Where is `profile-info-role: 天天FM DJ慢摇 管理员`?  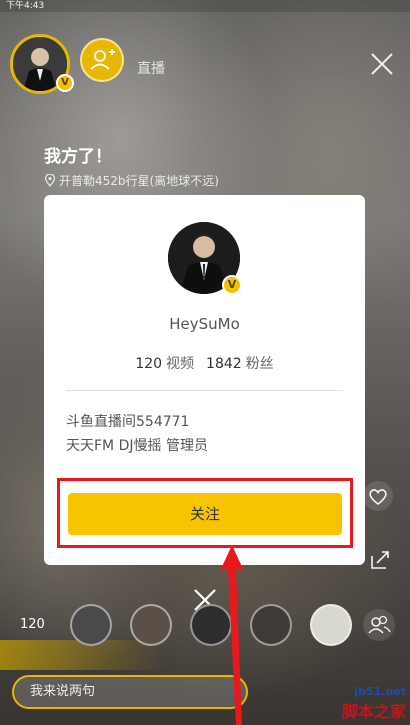 profile-info-role: 天天FM DJ慢摇 管理员 is located at coordinates (137, 446).